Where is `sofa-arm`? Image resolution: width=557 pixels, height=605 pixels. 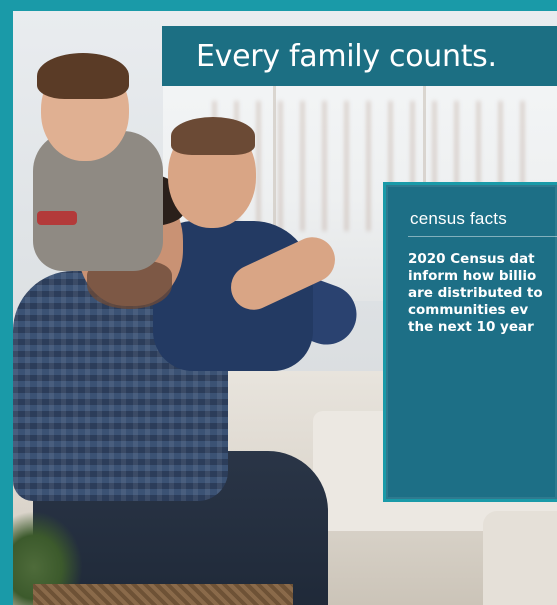
sofa-arm is located at coordinates (520, 558).